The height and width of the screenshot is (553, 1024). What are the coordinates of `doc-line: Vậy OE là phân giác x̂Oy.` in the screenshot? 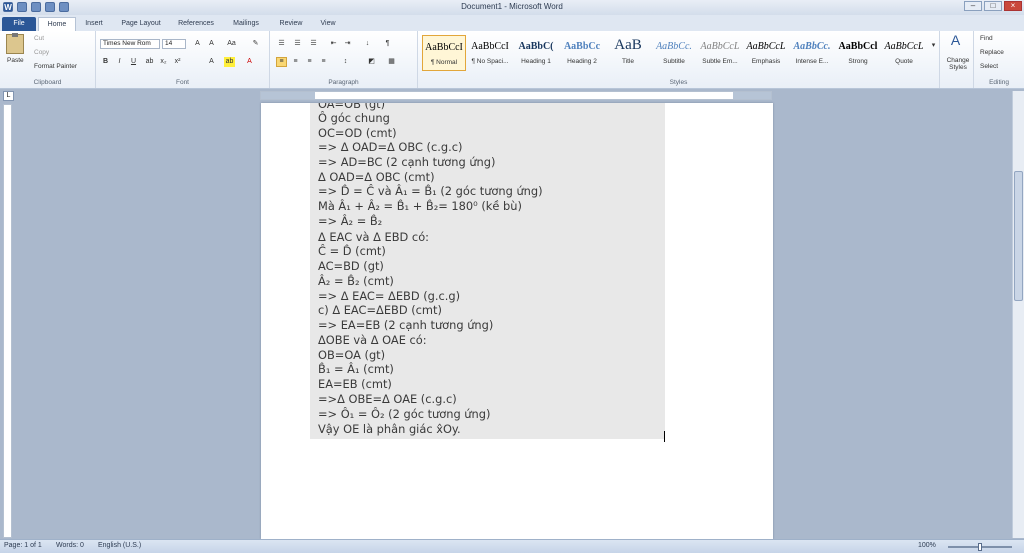 It's located at (389, 429).